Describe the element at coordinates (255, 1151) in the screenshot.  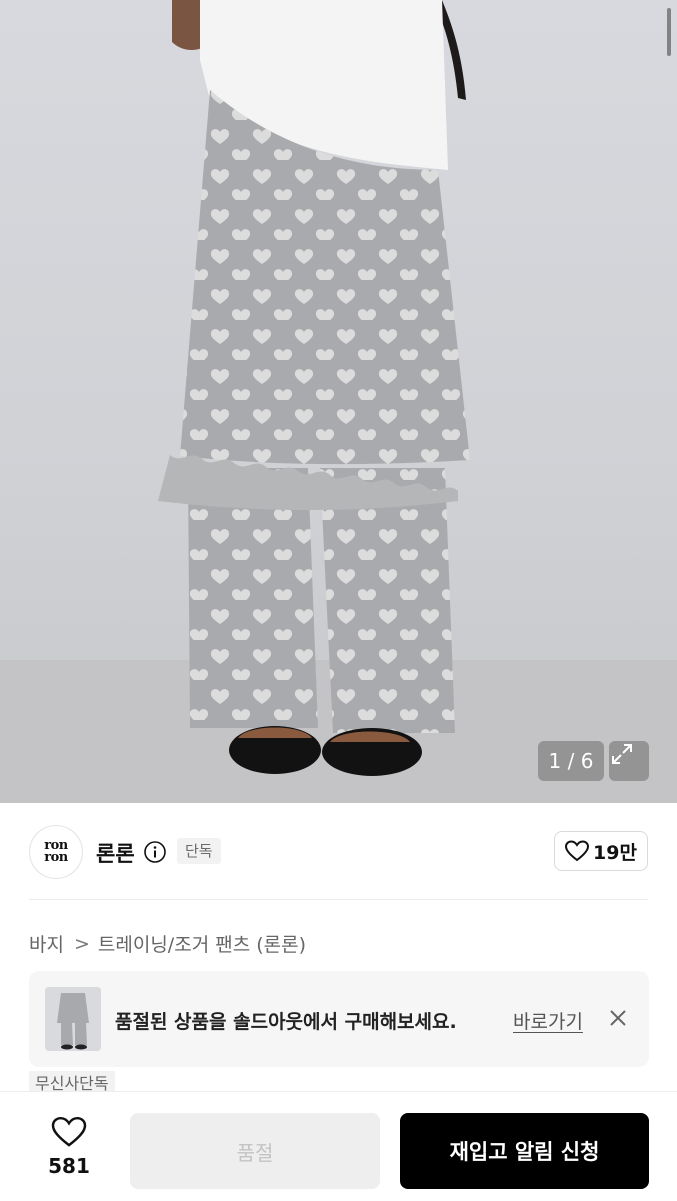
I see `soldout-button: 품절` at that location.